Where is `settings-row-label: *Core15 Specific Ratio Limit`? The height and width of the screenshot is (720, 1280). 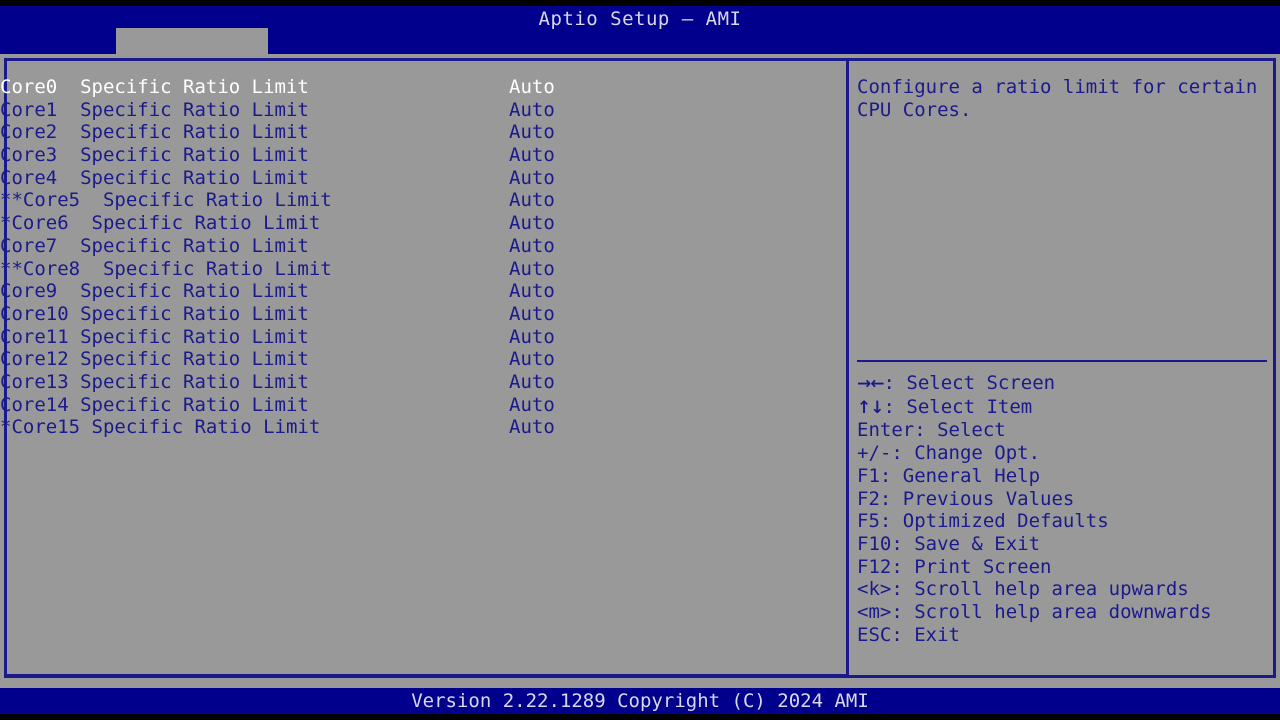 settings-row-label: *Core15 Specific Ratio Limit is located at coordinates (160, 427).